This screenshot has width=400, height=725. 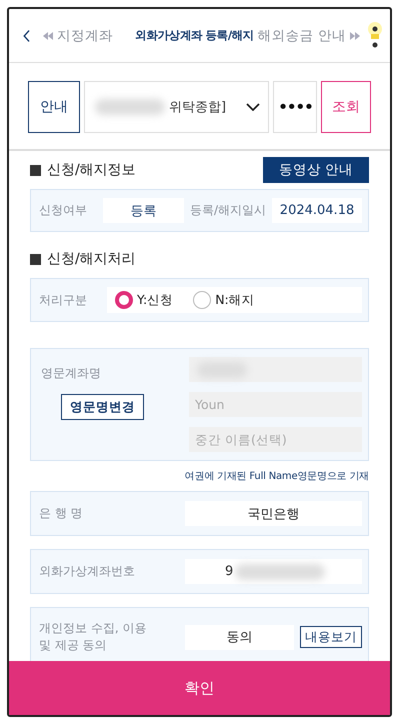 What do you see at coordinates (239, 637) in the screenshot?
I see `field-value: 동의` at bounding box center [239, 637].